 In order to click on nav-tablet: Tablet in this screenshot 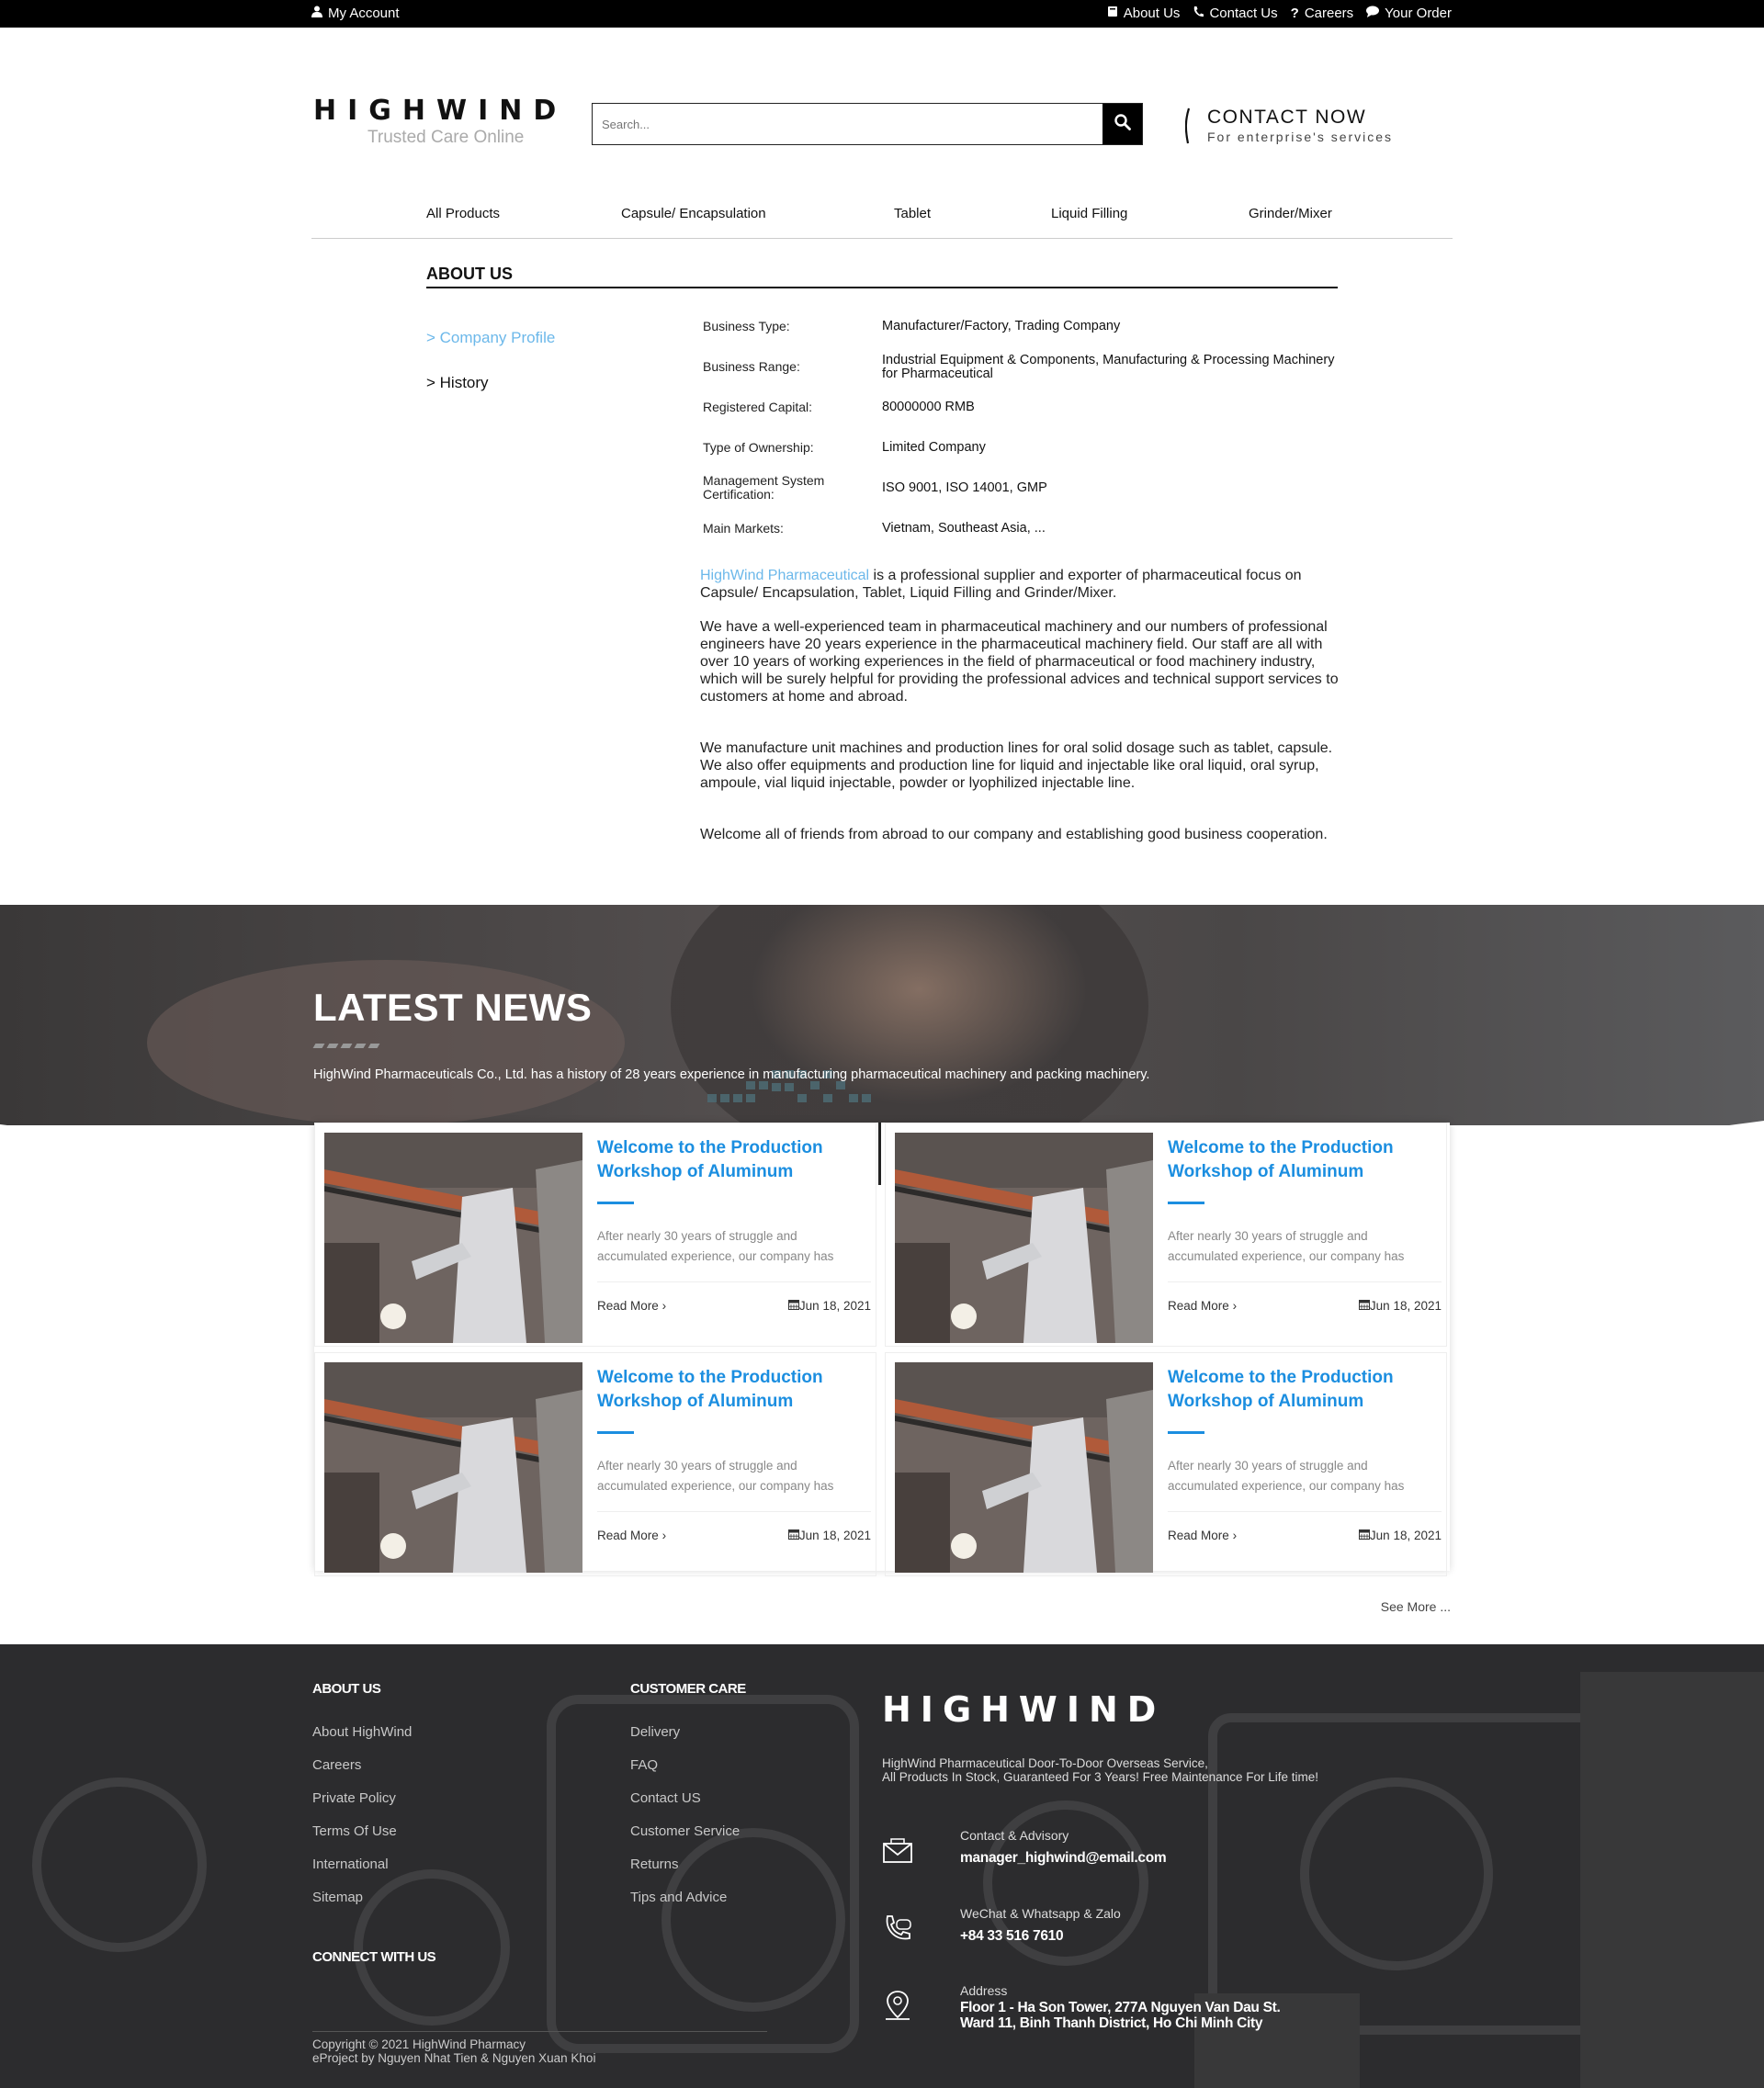, I will do `click(912, 213)`.